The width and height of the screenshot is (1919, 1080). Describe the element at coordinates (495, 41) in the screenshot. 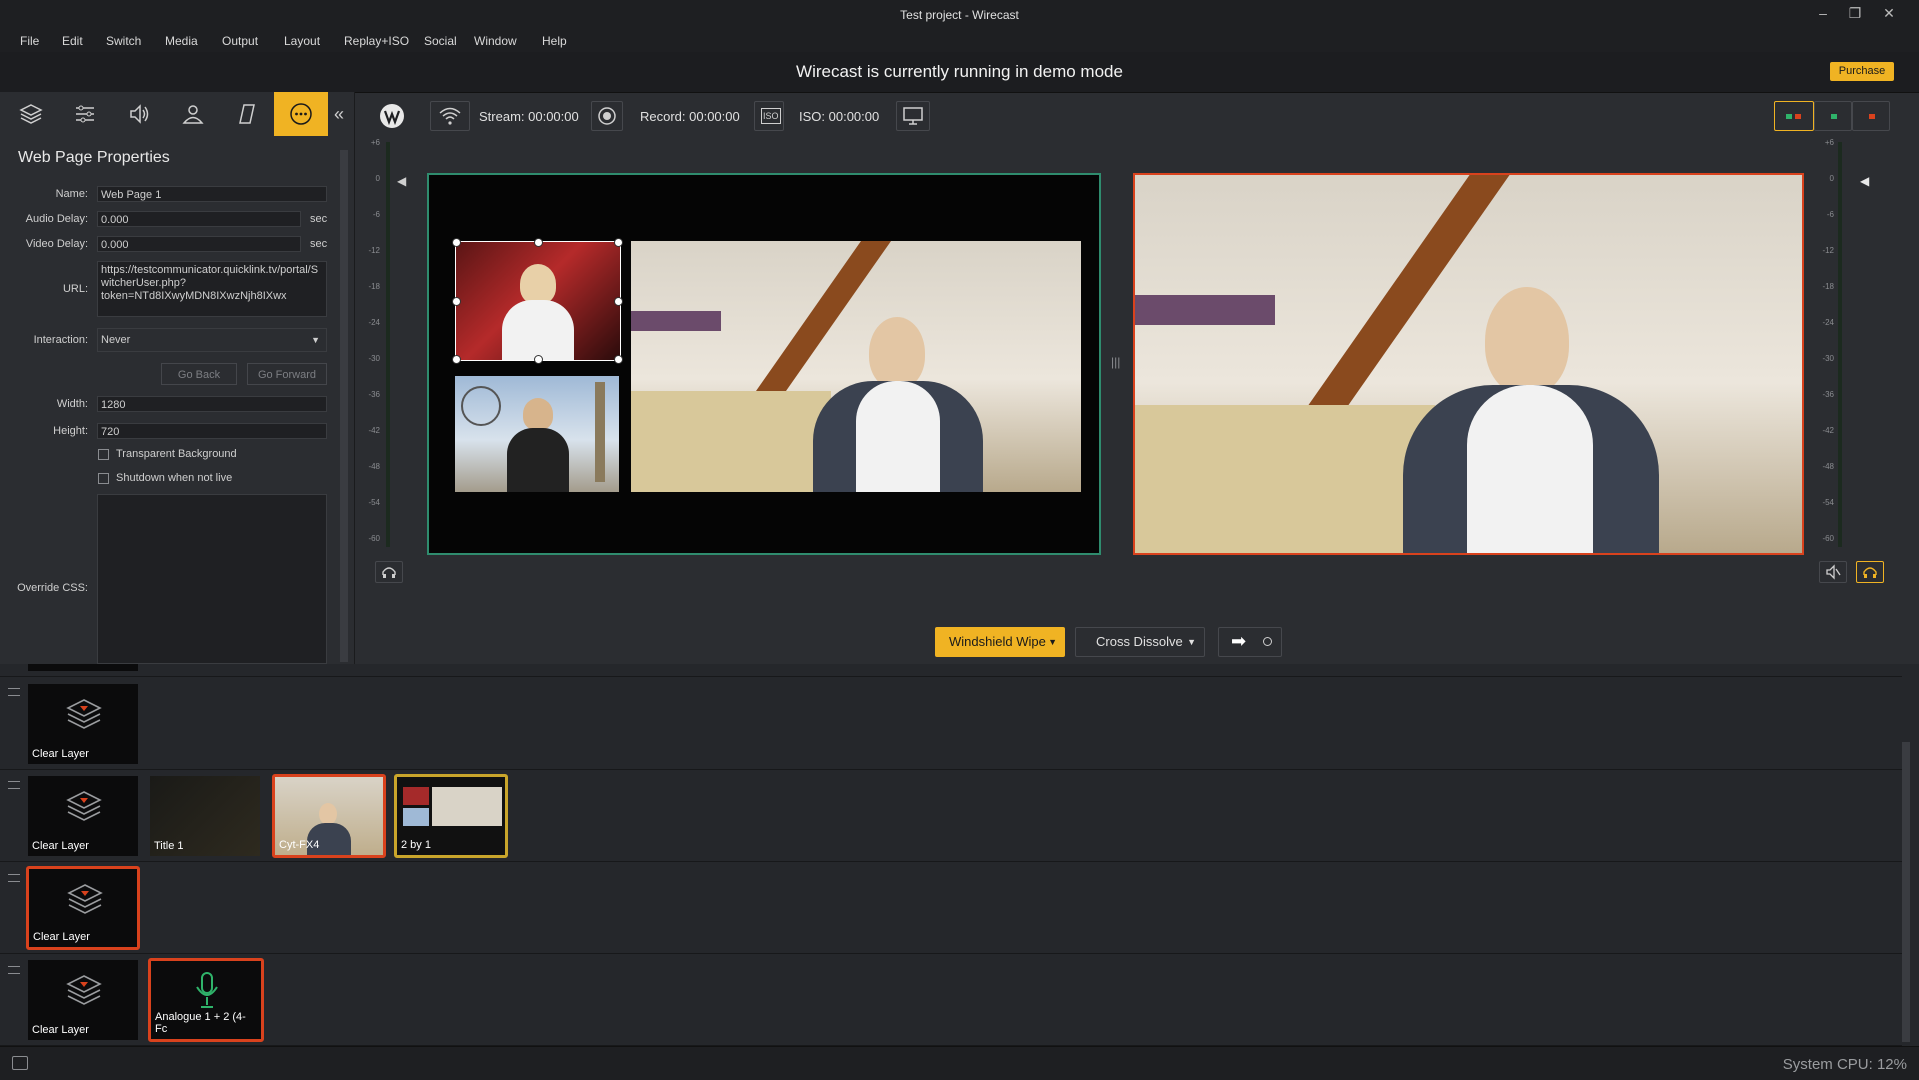

I see `menu-window: Window` at that location.